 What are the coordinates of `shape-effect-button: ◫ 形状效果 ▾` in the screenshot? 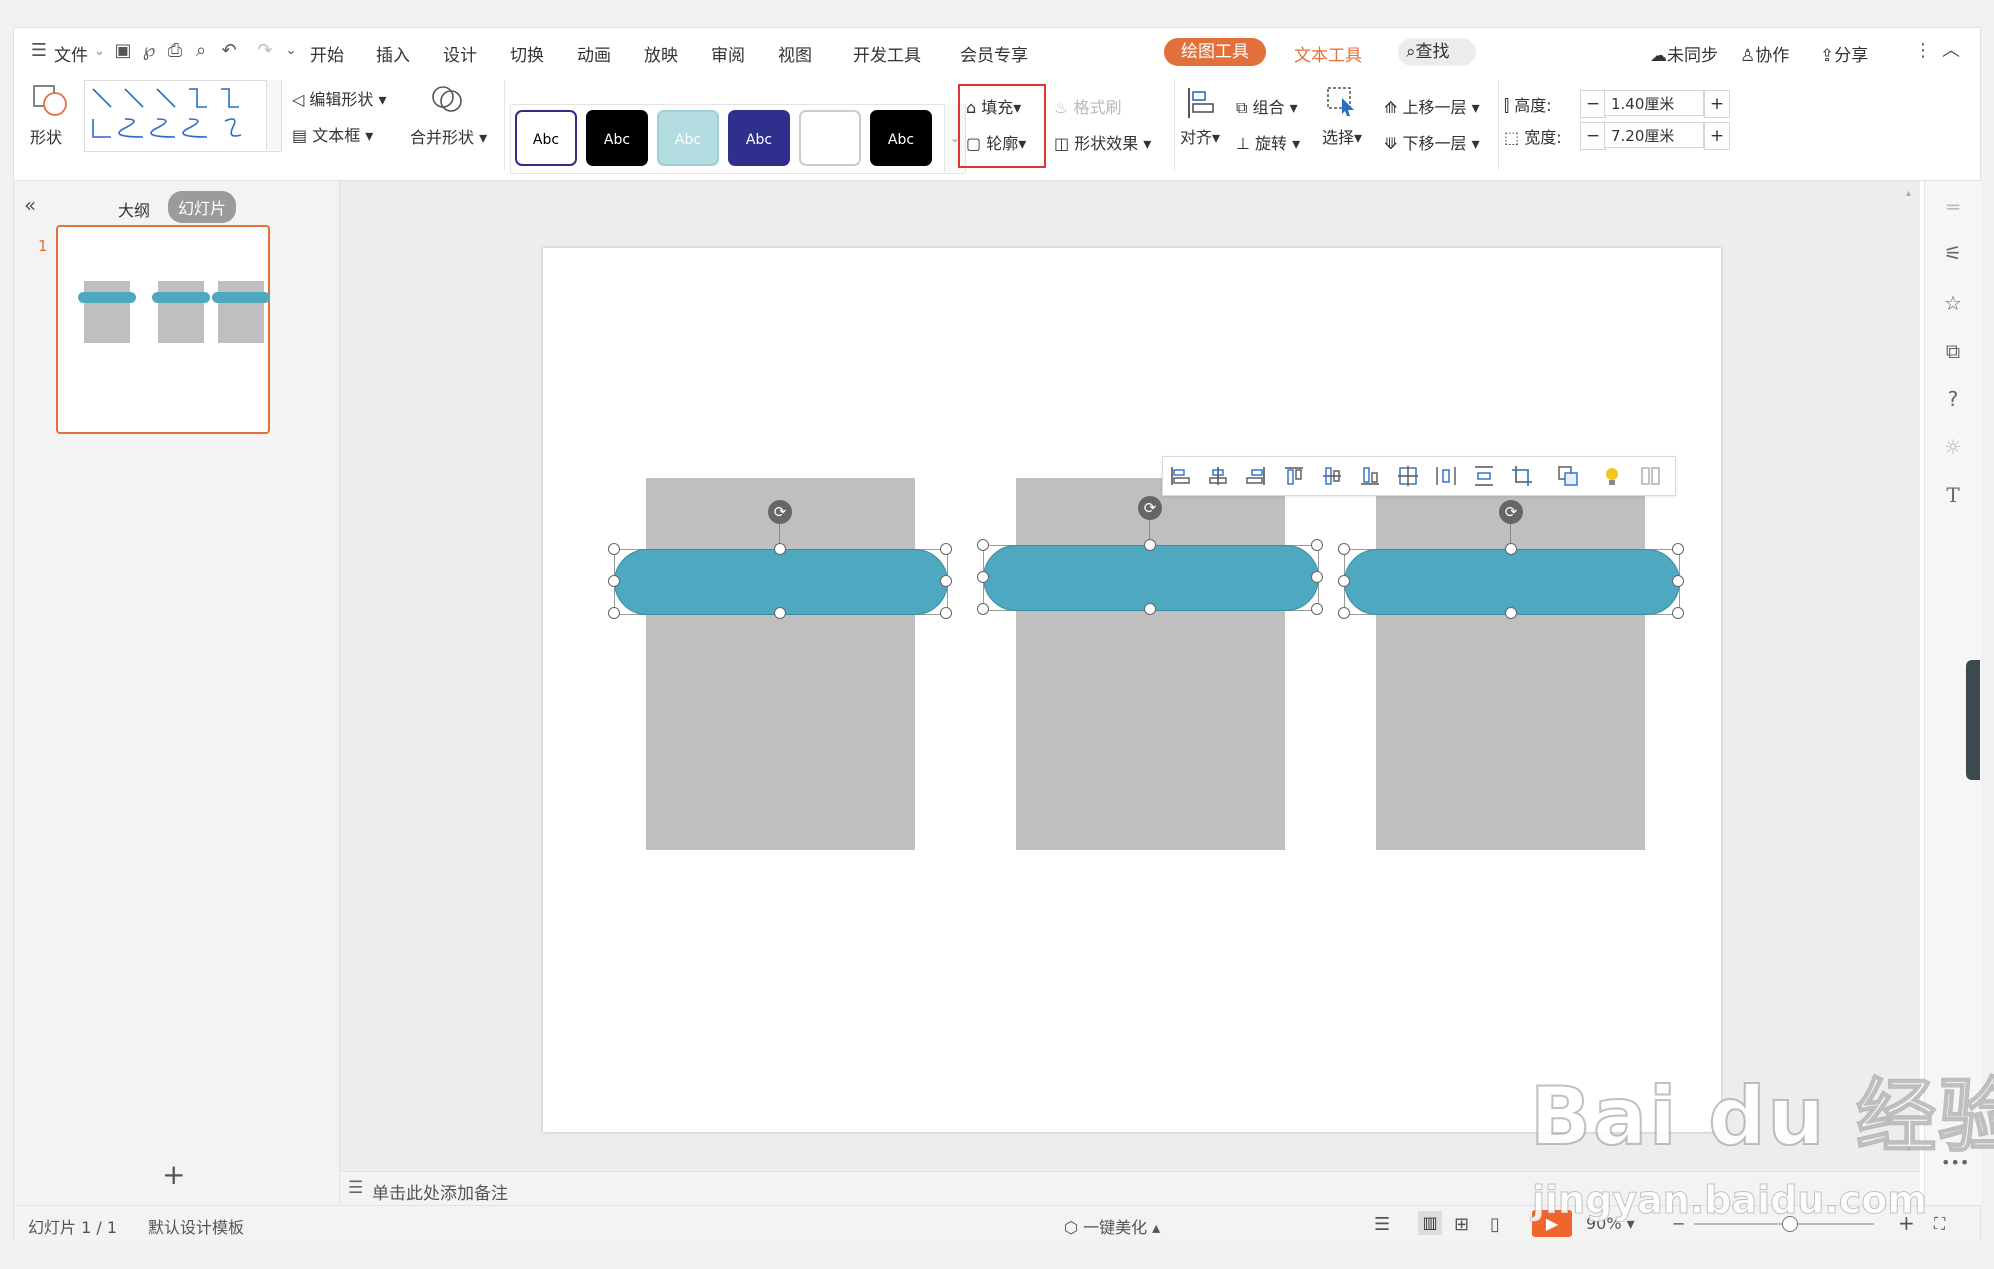 It's located at (1102, 142).